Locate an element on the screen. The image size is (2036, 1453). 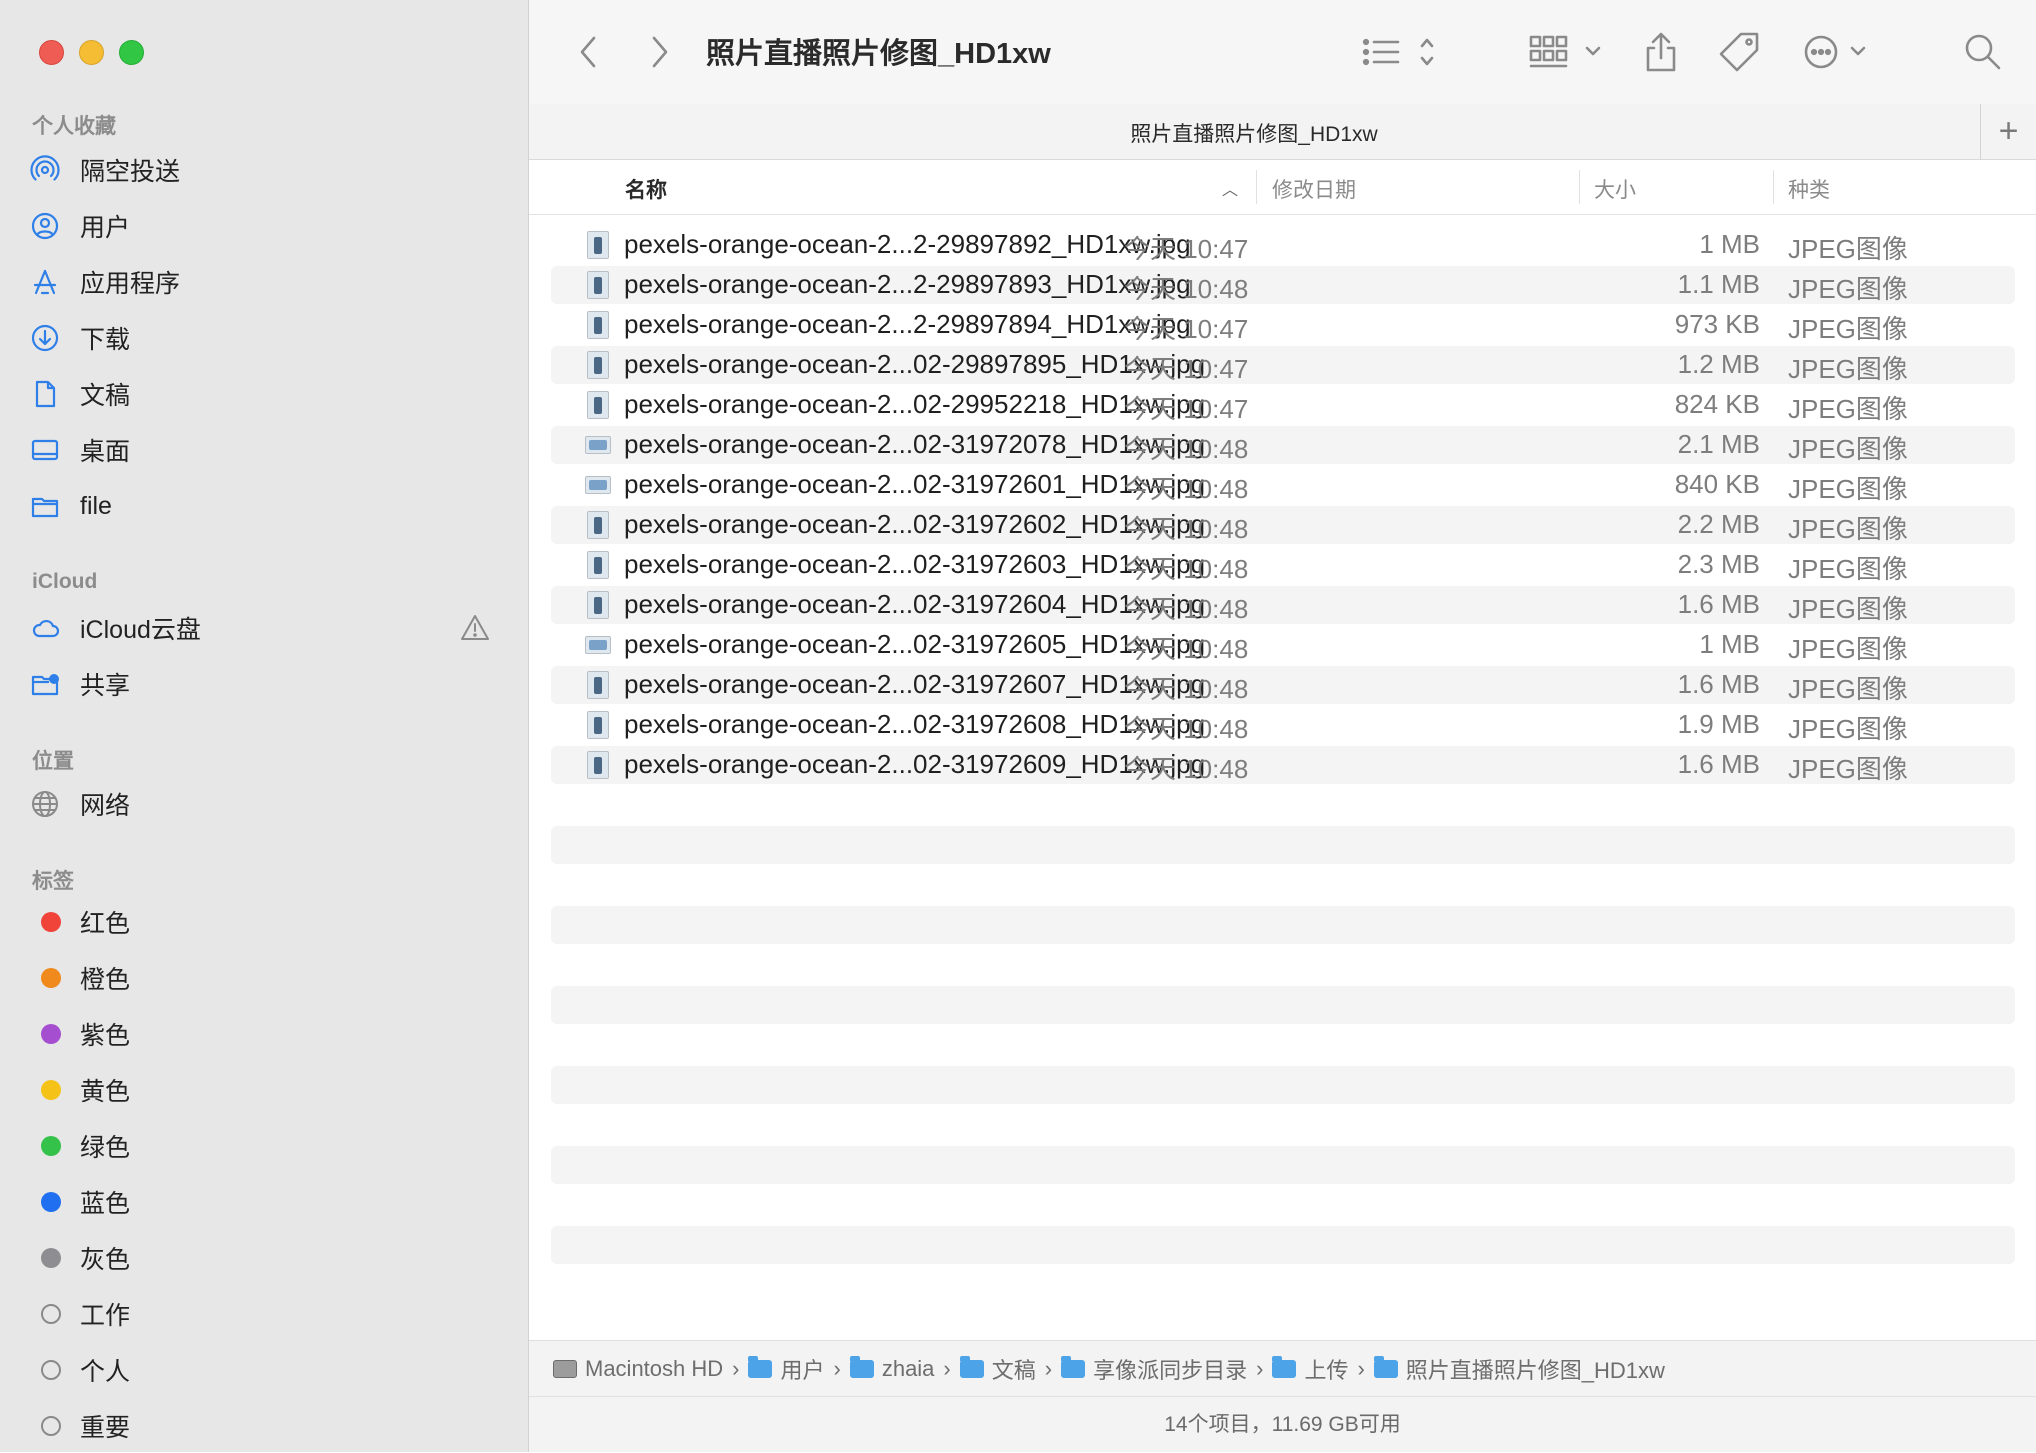
sidebar-item-airdrop: 隔空投送 is located at coordinates (265, 170).